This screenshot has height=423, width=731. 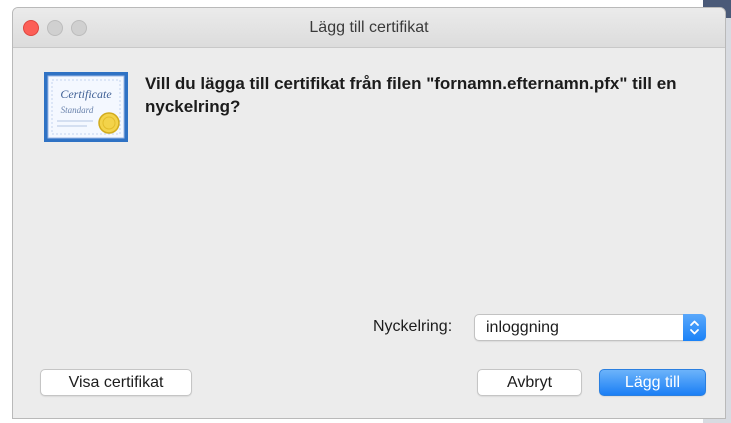 I want to click on title-bar: Lägg till certifikat, so click(x=369, y=28).